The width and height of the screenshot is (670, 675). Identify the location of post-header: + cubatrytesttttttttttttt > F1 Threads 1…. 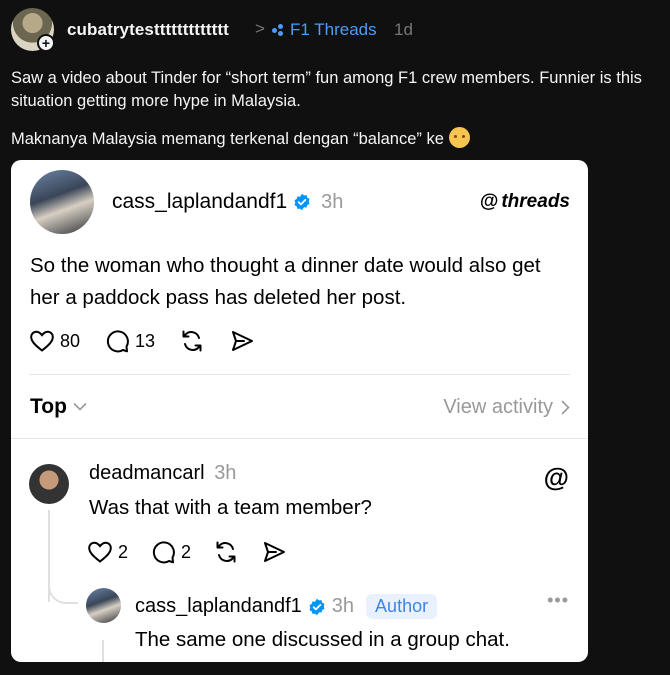
(335, 30).